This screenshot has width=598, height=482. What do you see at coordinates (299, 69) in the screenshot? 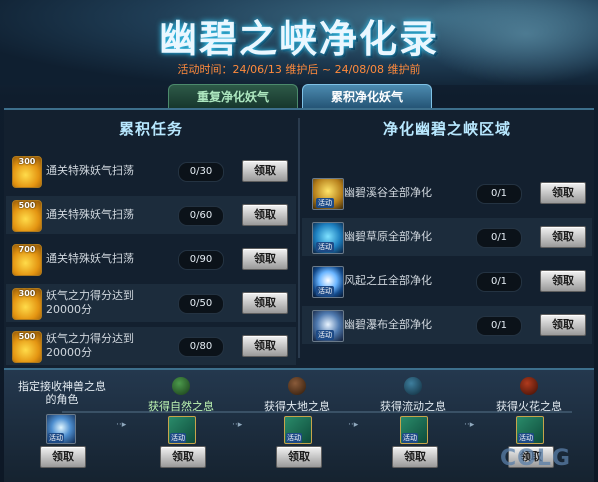
I see `event-dates: 活动时间：24/06/13 维护后 ~ 24/08/08 维护前` at bounding box center [299, 69].